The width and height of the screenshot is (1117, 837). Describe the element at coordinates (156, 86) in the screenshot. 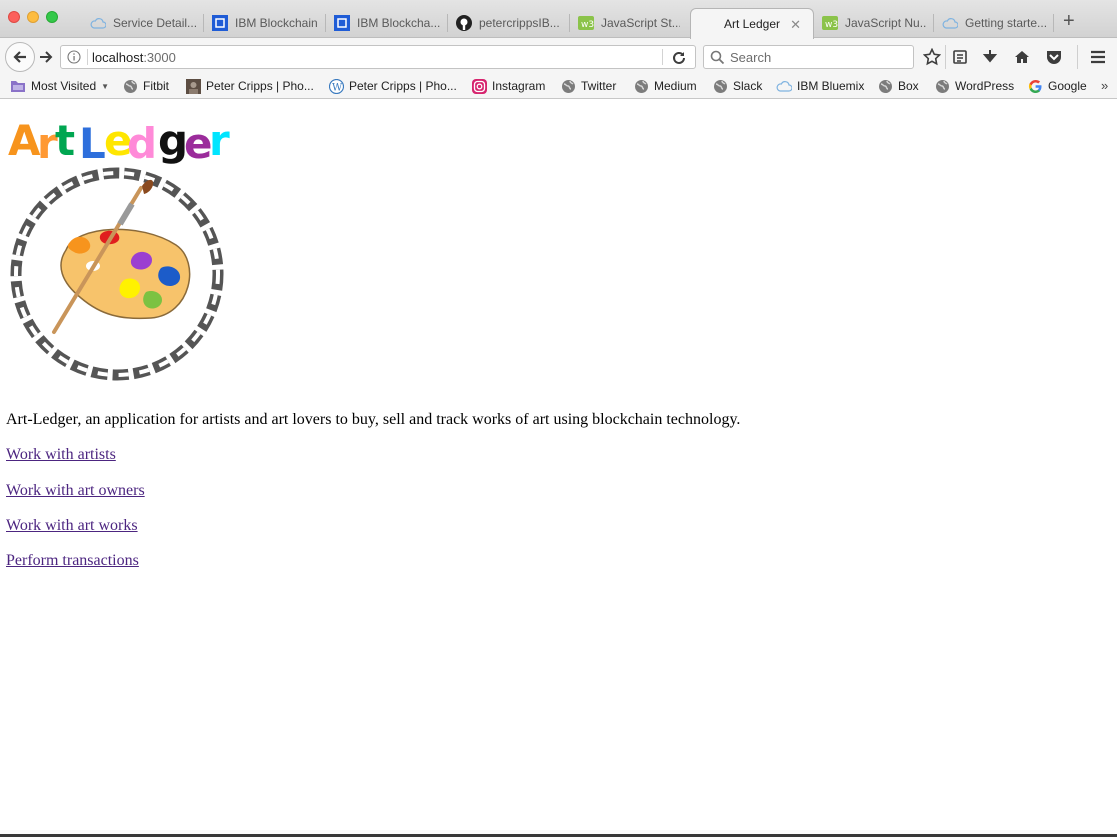

I see `bookmark-label: Fitbit` at that location.